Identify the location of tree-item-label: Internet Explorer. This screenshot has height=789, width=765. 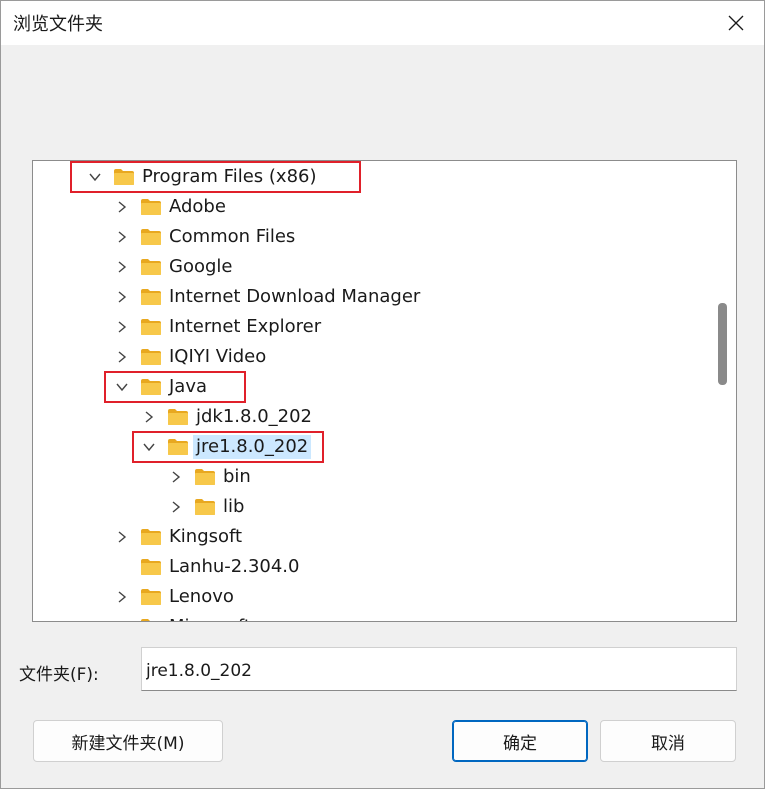
(245, 326).